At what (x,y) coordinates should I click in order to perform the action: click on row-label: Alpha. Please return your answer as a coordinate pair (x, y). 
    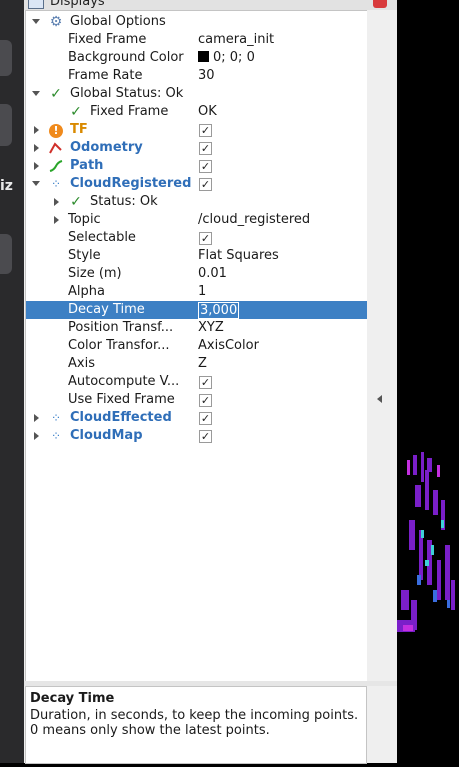
    Looking at the image, I should click on (86, 291).